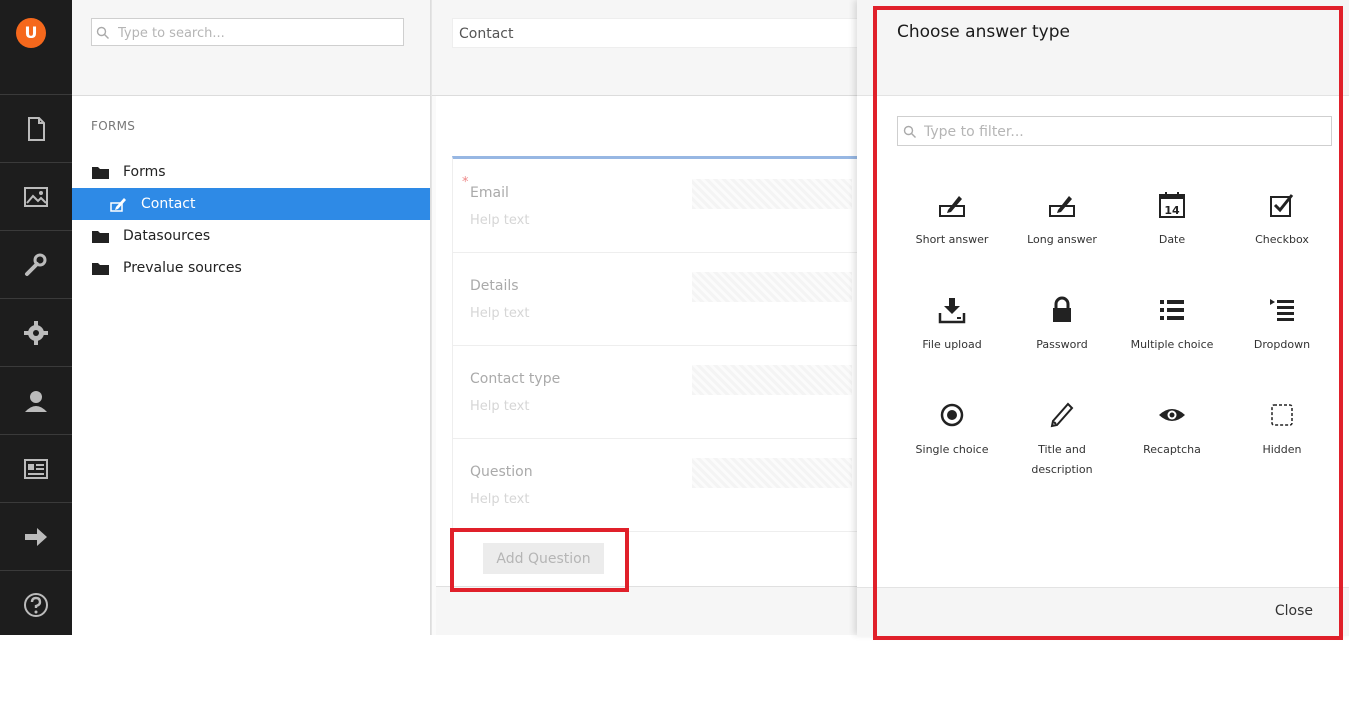 The image size is (1349, 716). Describe the element at coordinates (465, 182) in the screenshot. I see `required-marker: *` at that location.